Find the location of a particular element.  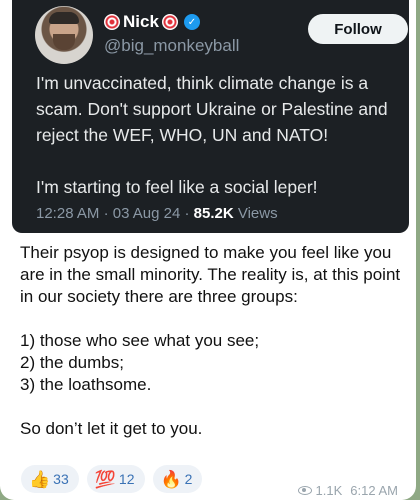

tweet-views-label: Views is located at coordinates (257, 213).